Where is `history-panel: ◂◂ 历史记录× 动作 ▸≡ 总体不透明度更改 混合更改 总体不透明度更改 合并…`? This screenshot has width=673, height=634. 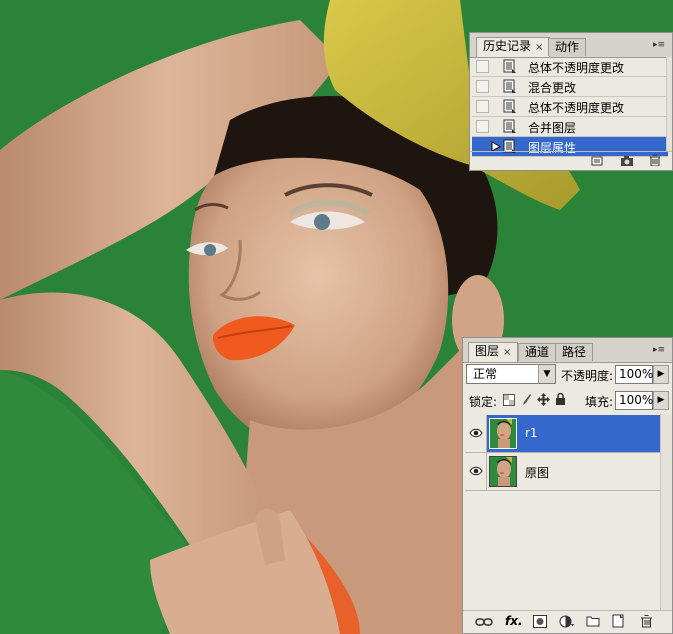
history-panel: ◂◂ 历史记录× 动作 ▸≡ 总体不透明度更改 混合更改 总体不透明度更改 合并… is located at coordinates (571, 101).